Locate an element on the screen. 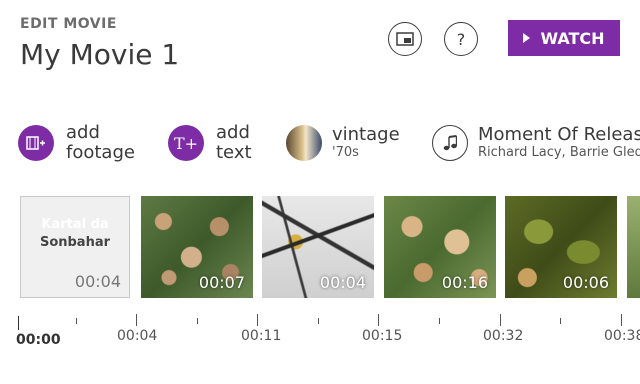  clip-4-duration: 00:06 is located at coordinates (585, 282).